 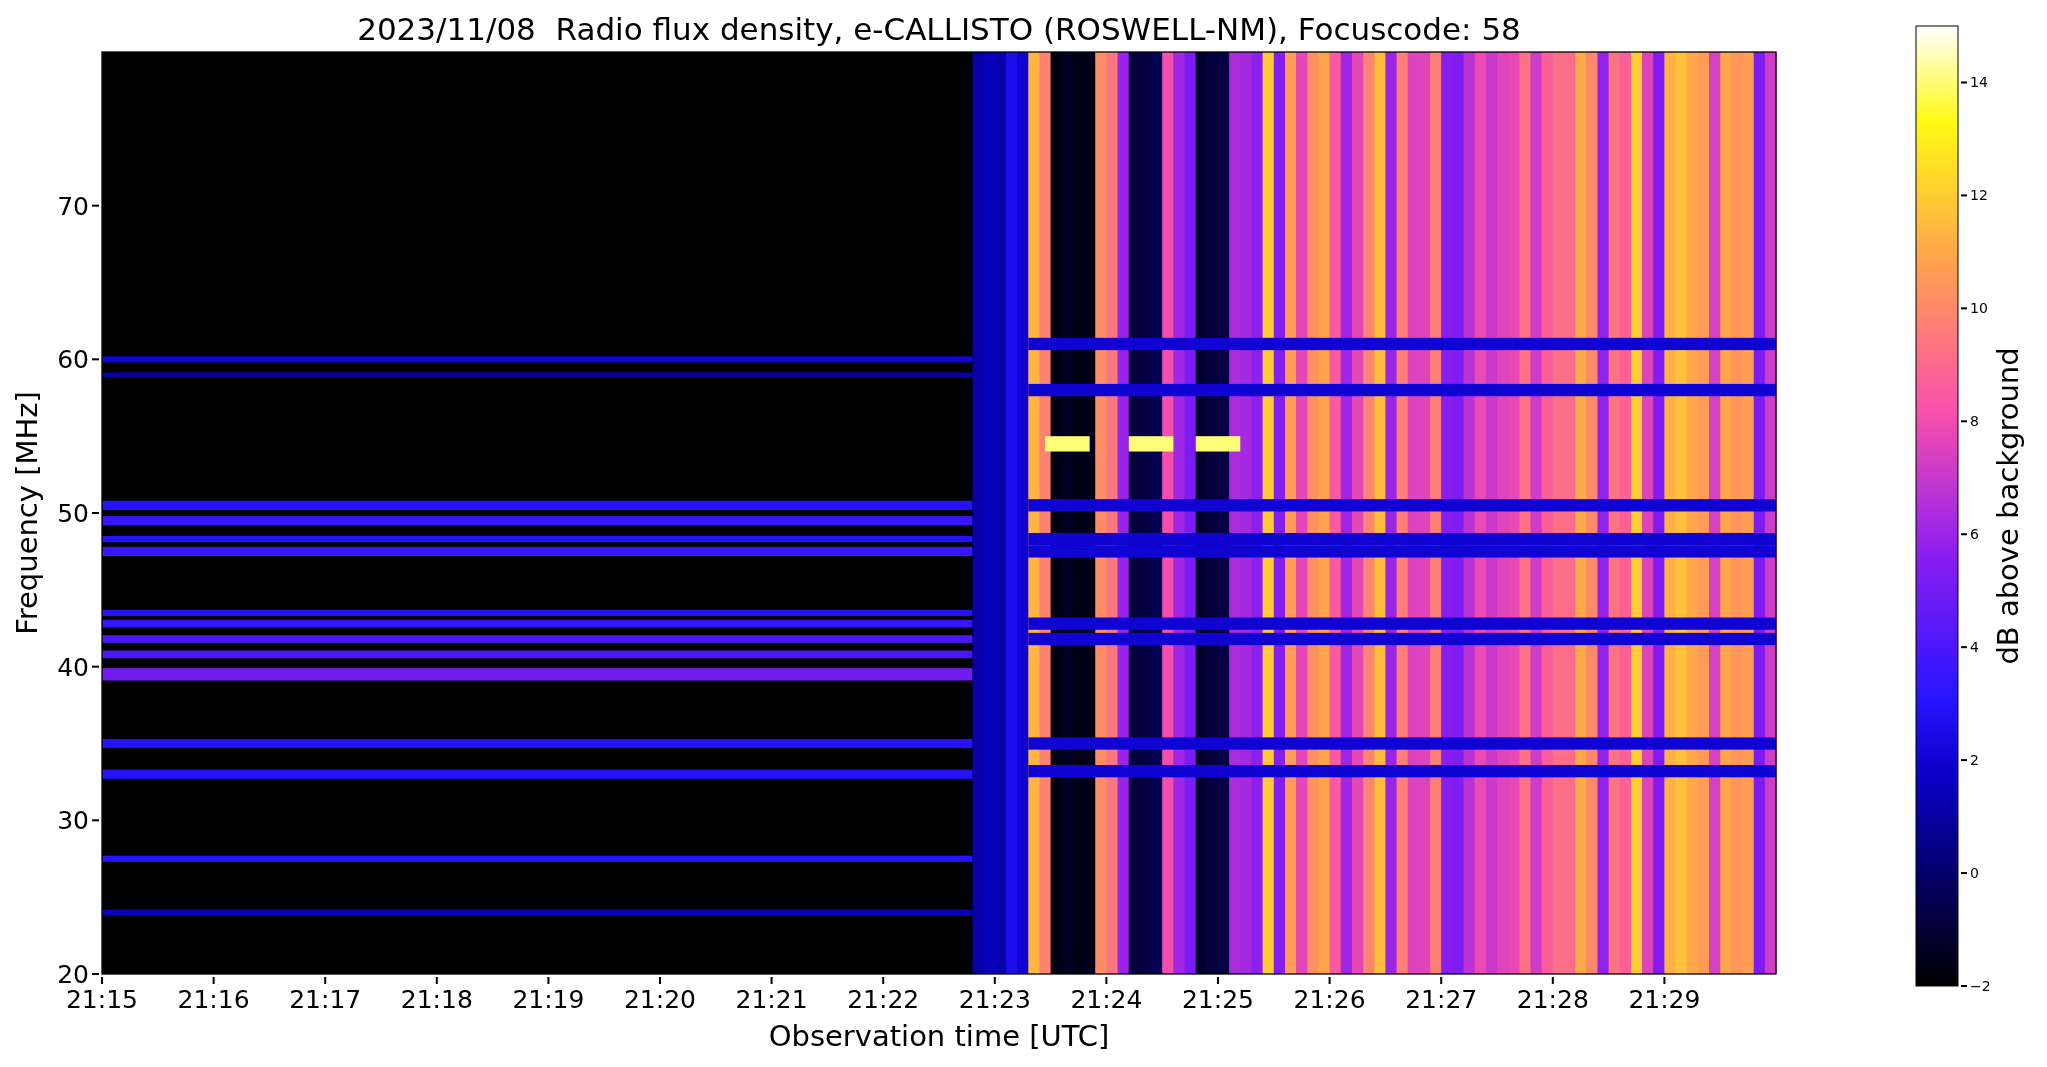 I want to click on axis-label: Frequency [MHz], so click(x=27, y=513).